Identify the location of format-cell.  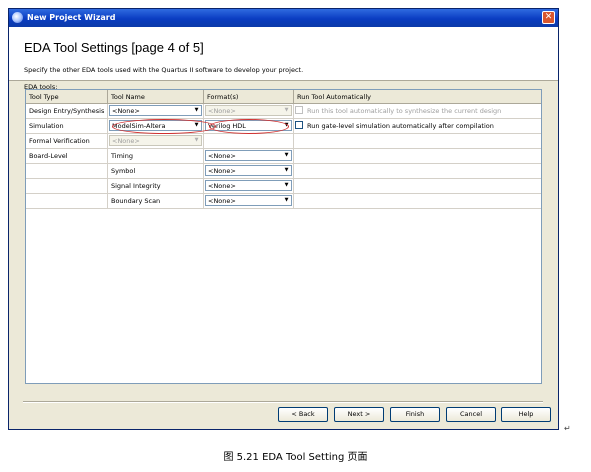
(249, 141).